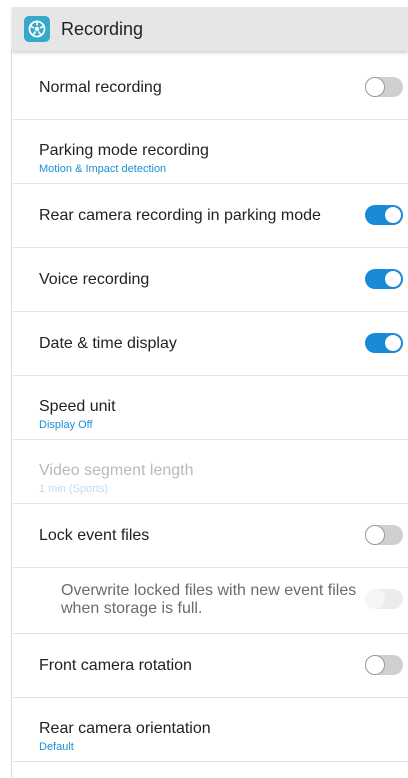  Describe the element at coordinates (210, 472) in the screenshot. I see `setting-video-segment-length: Video segment length 1 min (Sports)` at that location.